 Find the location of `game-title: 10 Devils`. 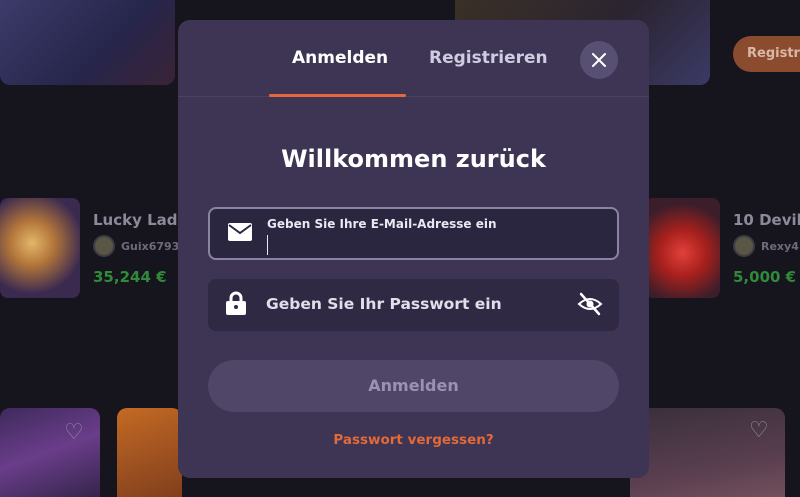

game-title: 10 Devils is located at coordinates (766, 220).